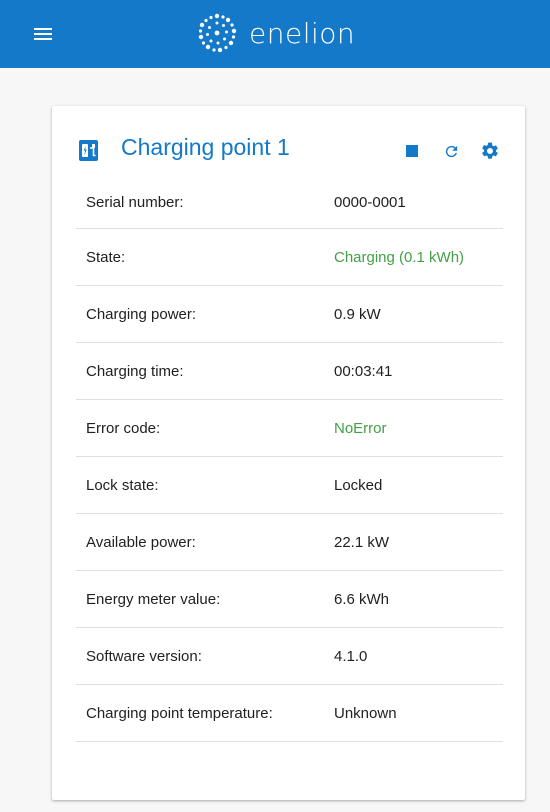 The width and height of the screenshot is (550, 812). Describe the element at coordinates (363, 371) in the screenshot. I see `detail-value: 00:03:41` at that location.